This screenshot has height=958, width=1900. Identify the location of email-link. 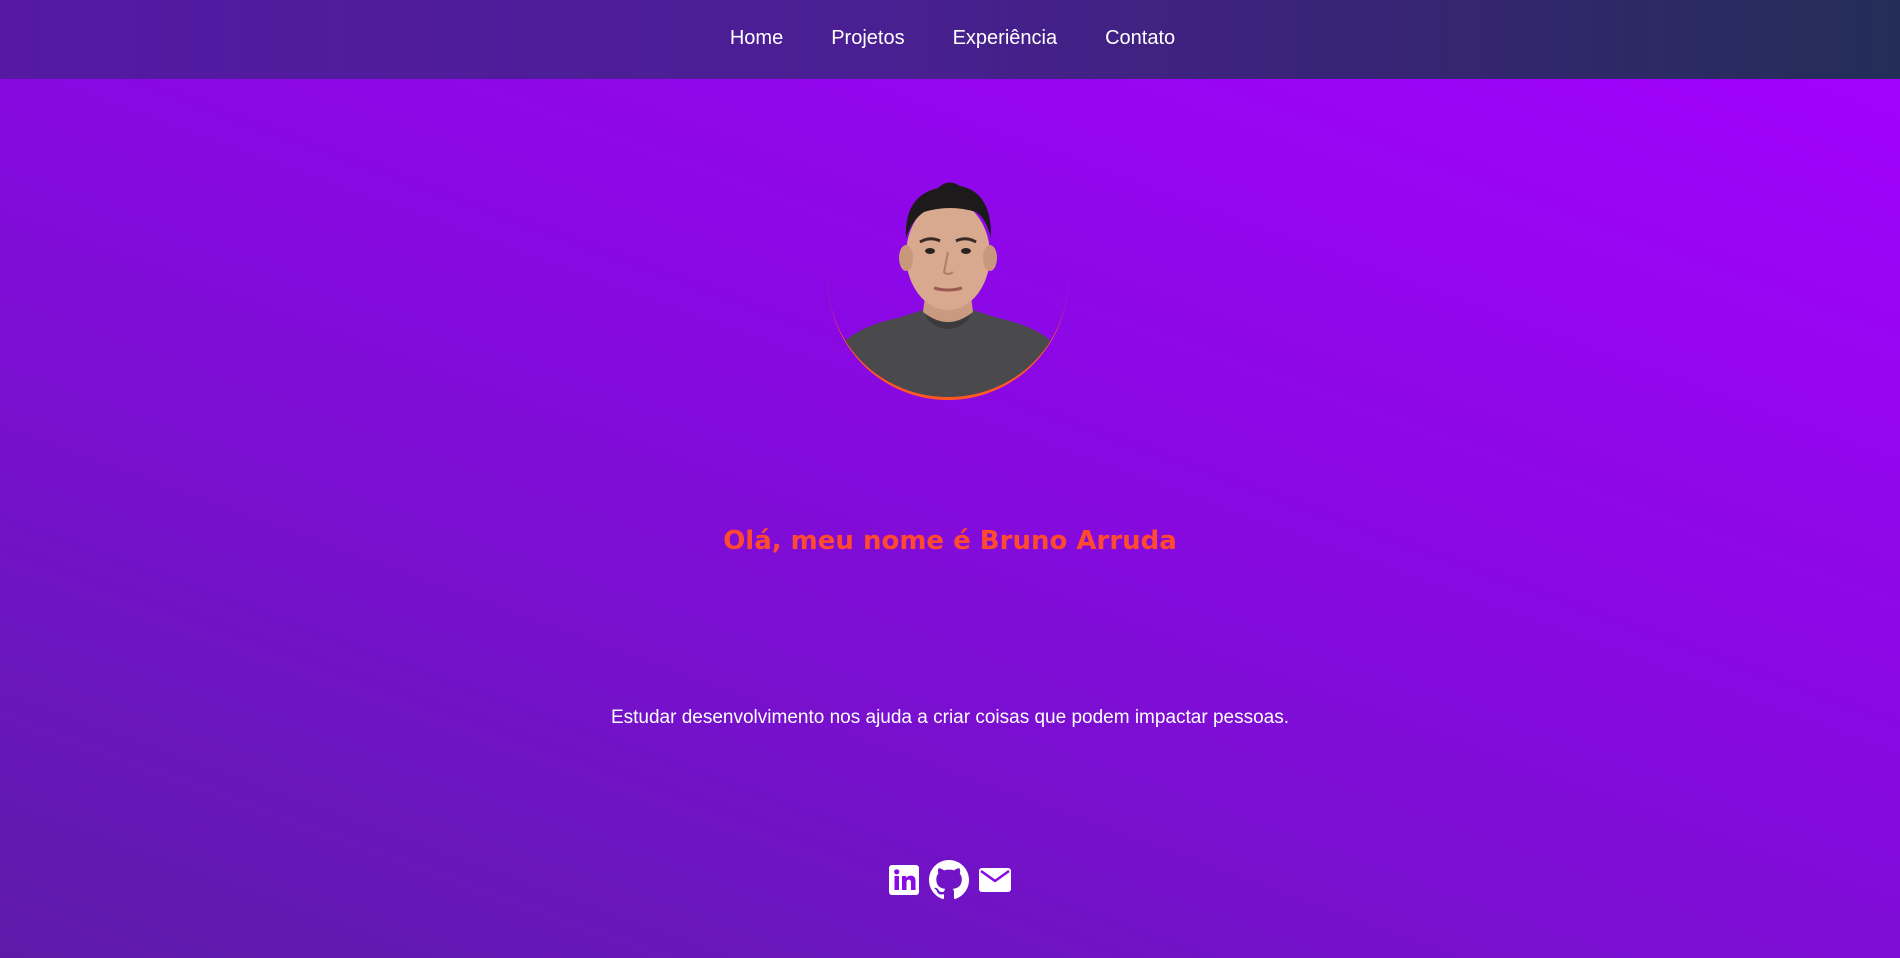
(995, 880).